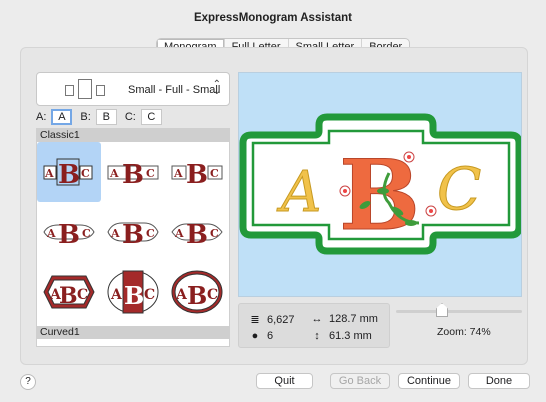 The image size is (546, 402). I want to click on letter-b-label: B:, so click(85, 117).